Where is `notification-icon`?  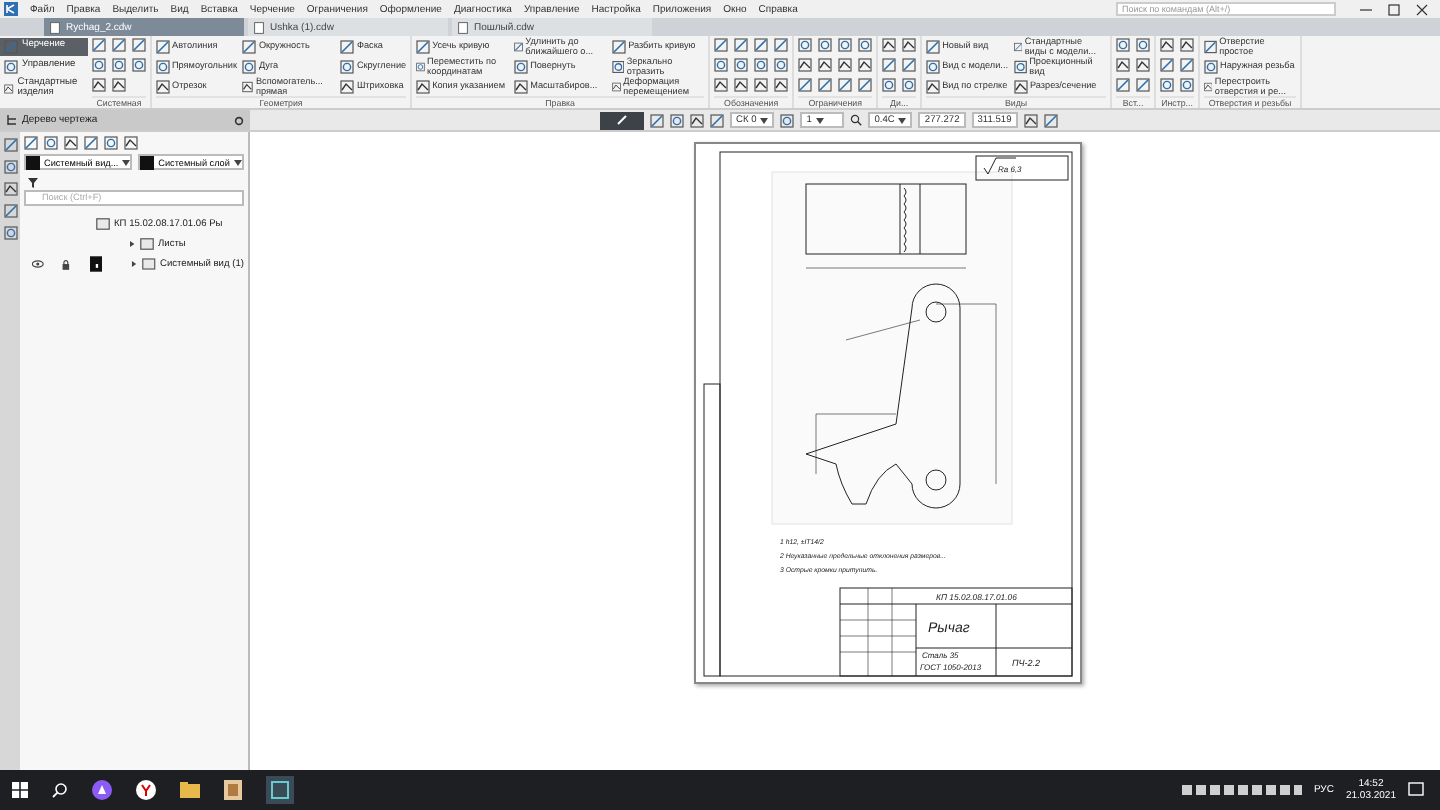
notification-icon is located at coordinates (1416, 790).